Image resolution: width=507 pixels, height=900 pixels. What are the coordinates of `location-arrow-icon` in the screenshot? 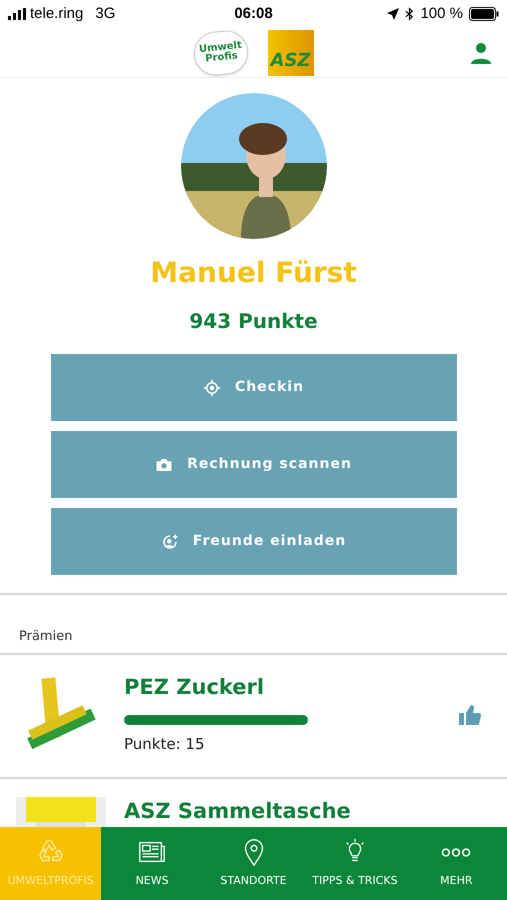 It's located at (393, 14).